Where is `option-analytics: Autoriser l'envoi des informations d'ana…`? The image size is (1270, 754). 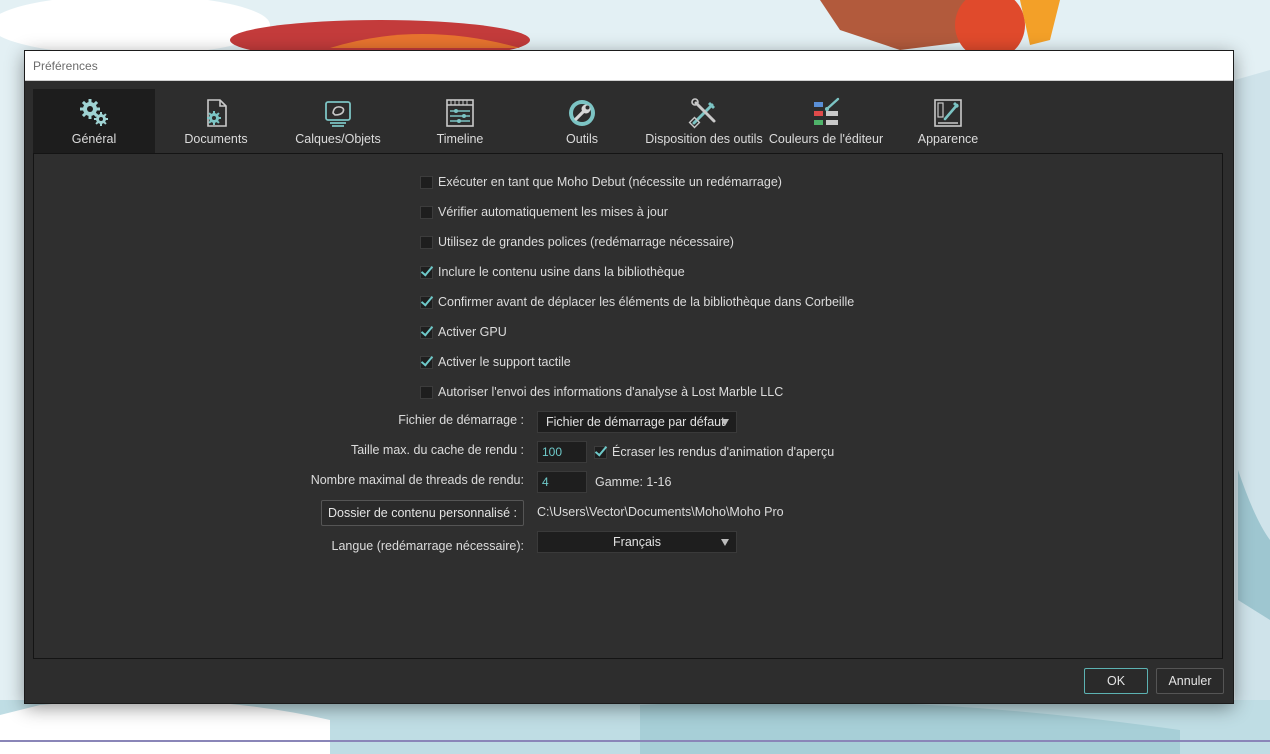 option-analytics: Autoriser l'envoi des informations d'ana… is located at coordinates (601, 392).